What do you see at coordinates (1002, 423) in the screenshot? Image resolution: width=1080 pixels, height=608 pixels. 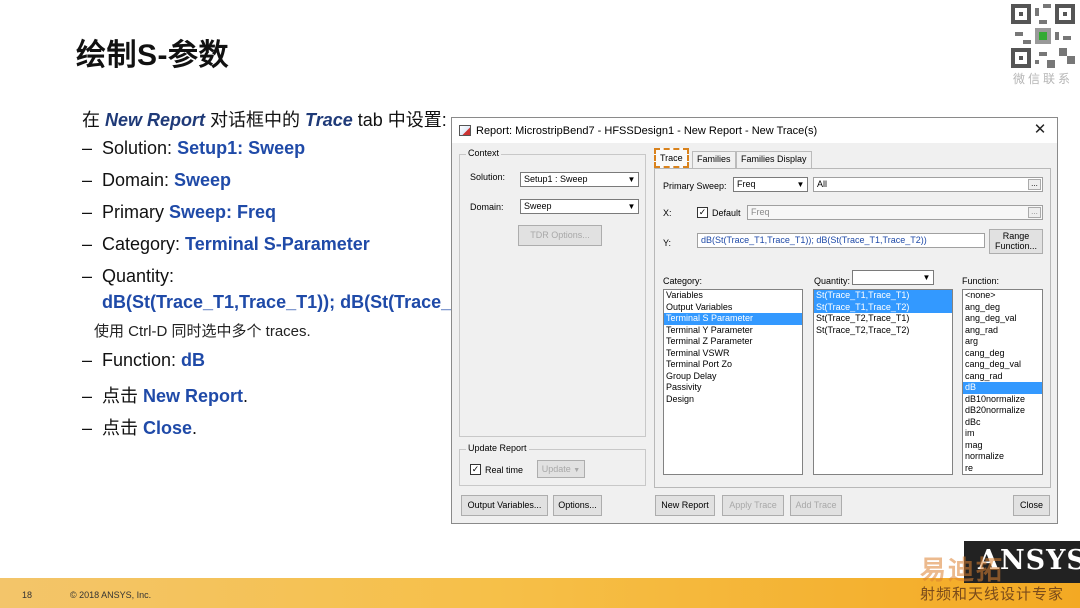 I see `list-item: dBc` at bounding box center [1002, 423].